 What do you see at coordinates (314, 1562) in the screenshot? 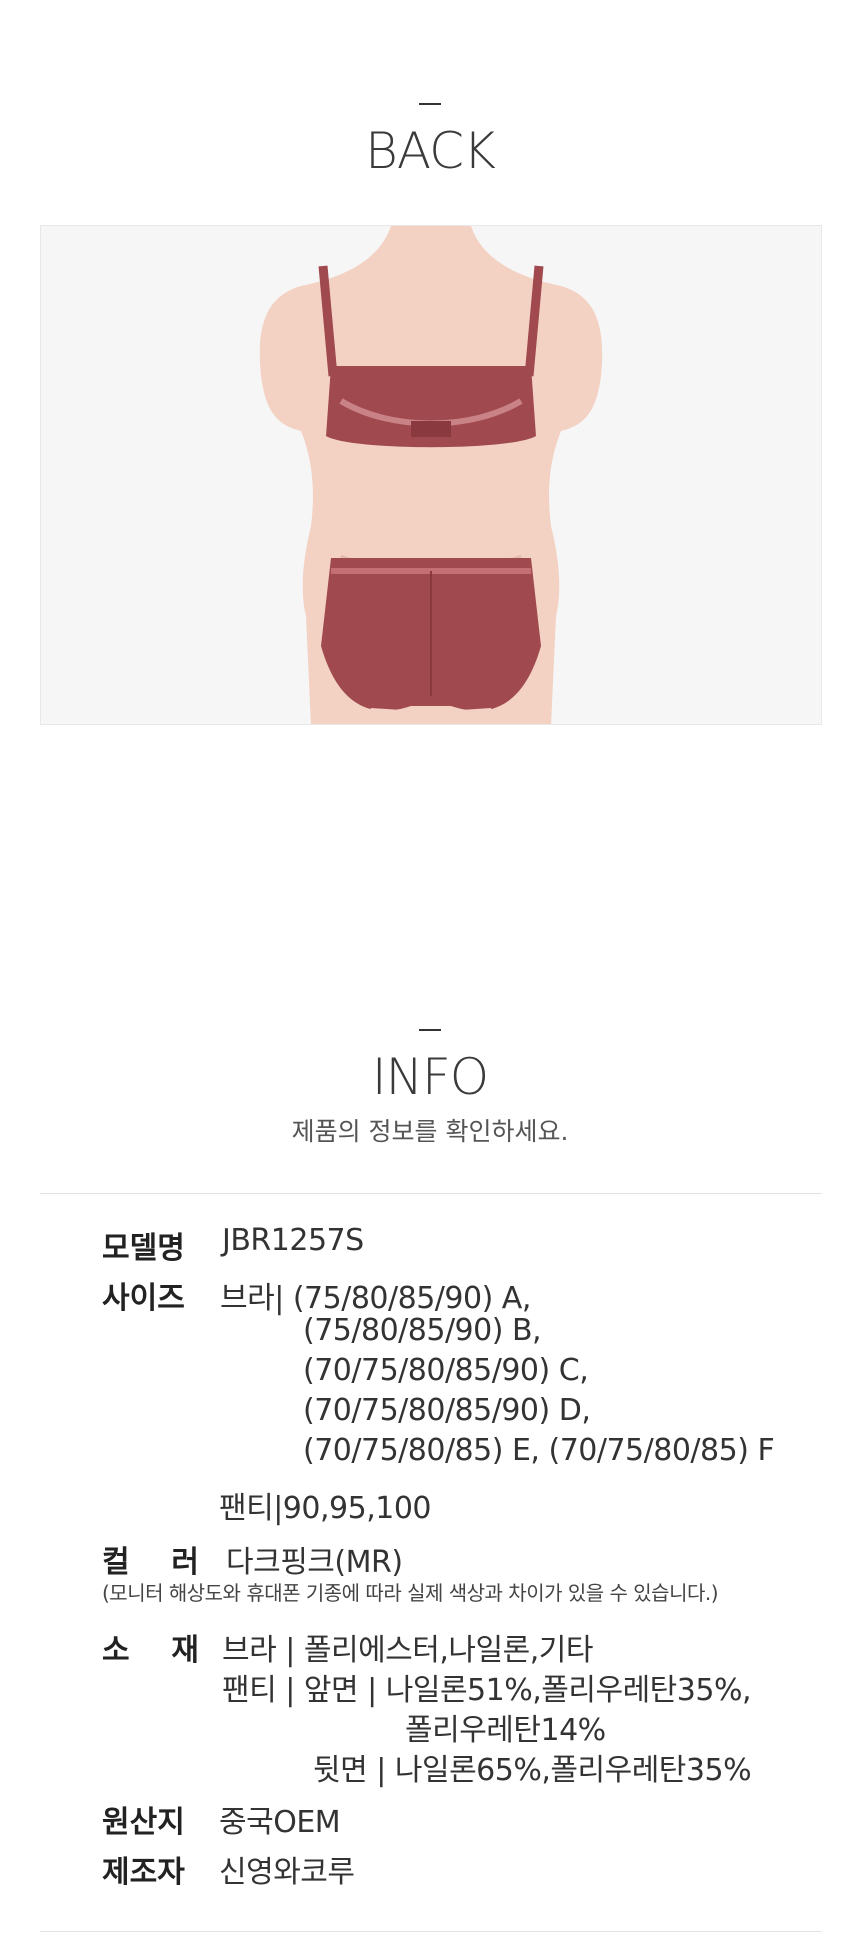
I see `color-value: 다크핑크(MR)` at bounding box center [314, 1562].